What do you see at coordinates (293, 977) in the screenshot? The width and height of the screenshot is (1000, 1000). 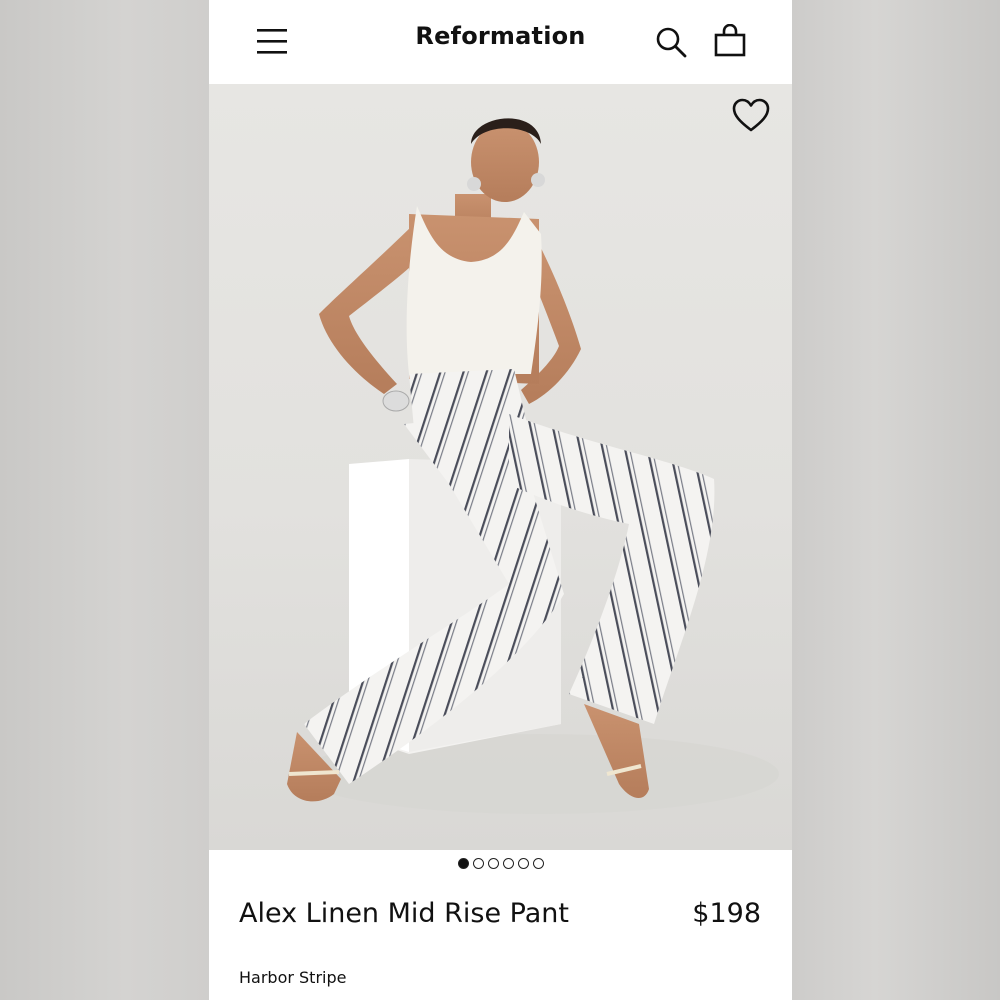 I see `product-color-name: Harbor Stripe` at bounding box center [293, 977].